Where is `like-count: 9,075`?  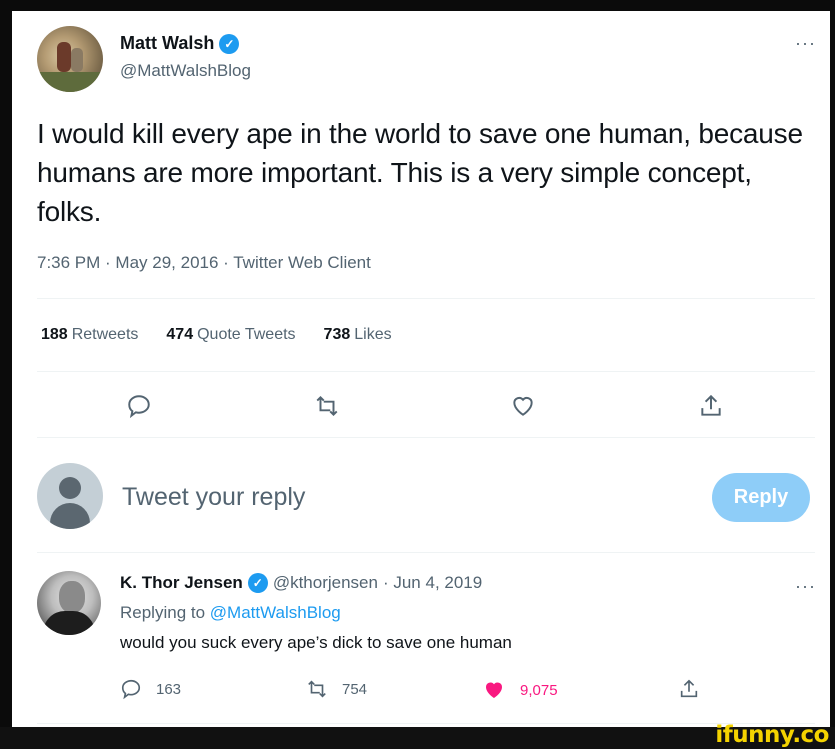 like-count: 9,075 is located at coordinates (539, 690).